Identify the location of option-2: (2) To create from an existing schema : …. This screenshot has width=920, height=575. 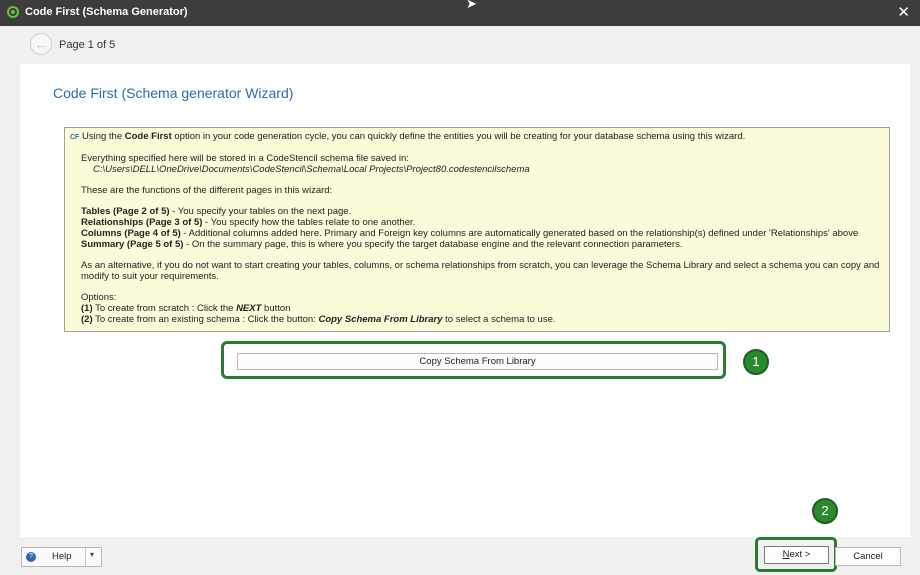
(318, 319).